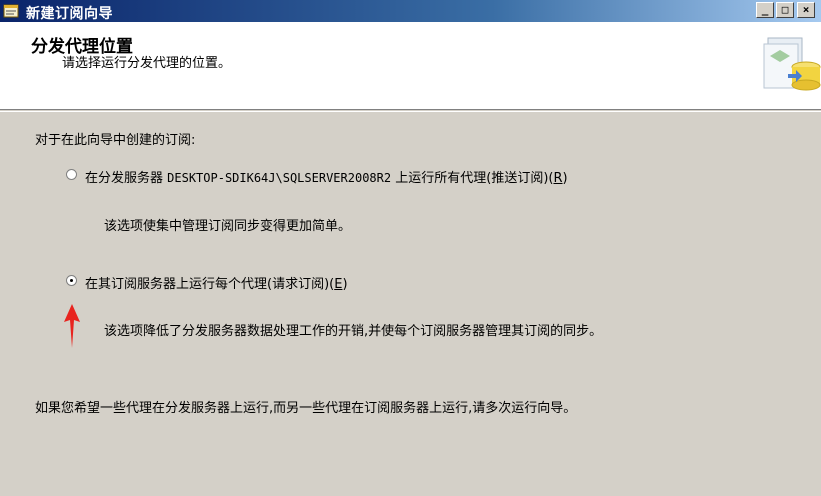 The width and height of the screenshot is (821, 496). What do you see at coordinates (353, 331) in the screenshot?
I see `pull-description: 该选项降低了分发服务器数据处理工作的开销,并使每个订阅服务器管理其订阅的同步。` at bounding box center [353, 331].